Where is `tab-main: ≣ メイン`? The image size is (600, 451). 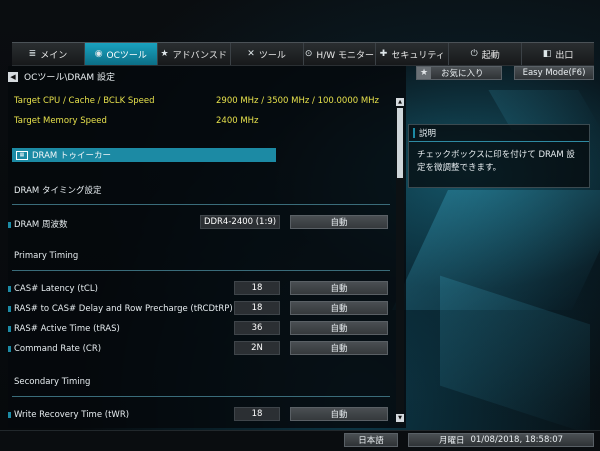 tab-main: ≣ メイン is located at coordinates (48, 54).